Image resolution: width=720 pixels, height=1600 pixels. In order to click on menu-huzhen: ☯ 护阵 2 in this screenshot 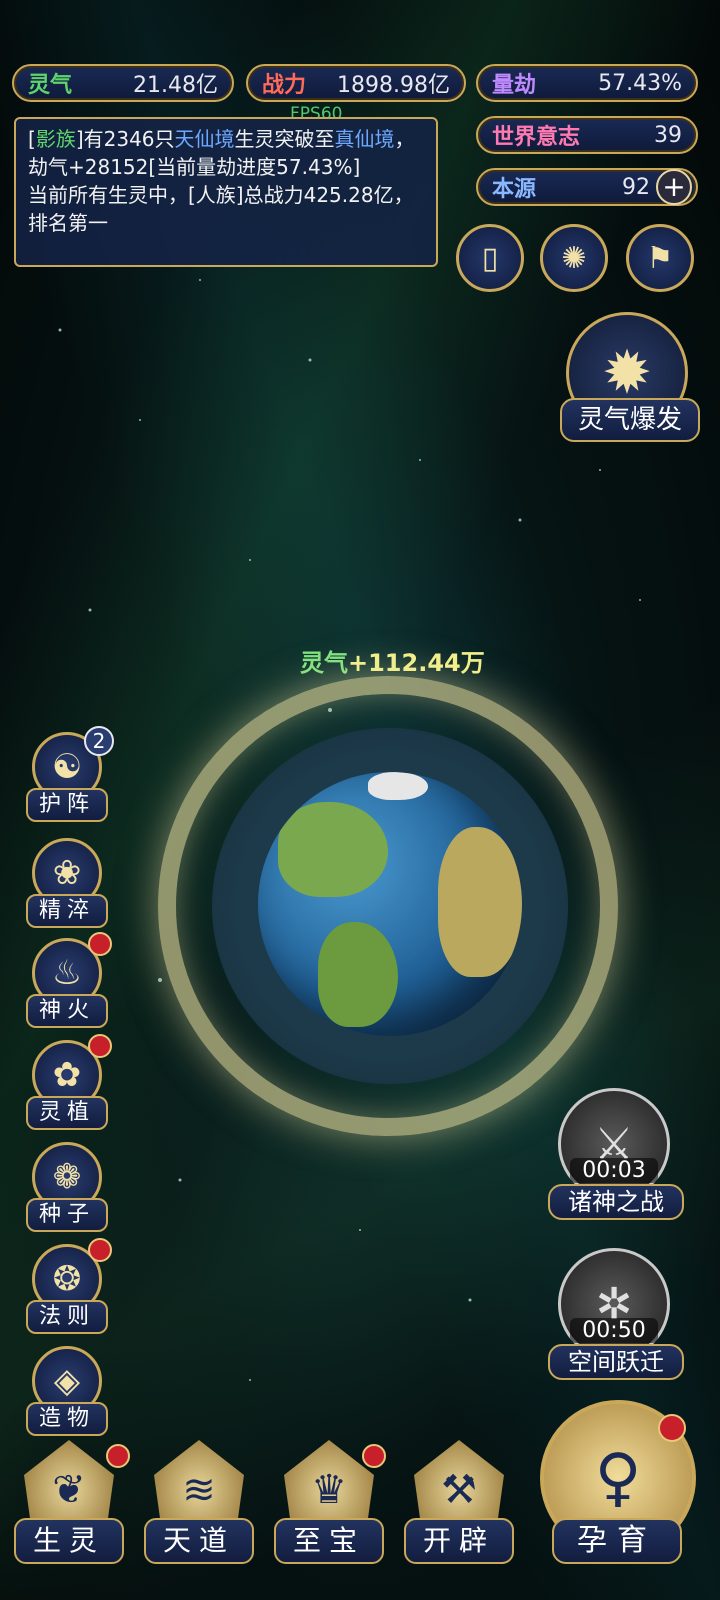, I will do `click(70, 776)`.